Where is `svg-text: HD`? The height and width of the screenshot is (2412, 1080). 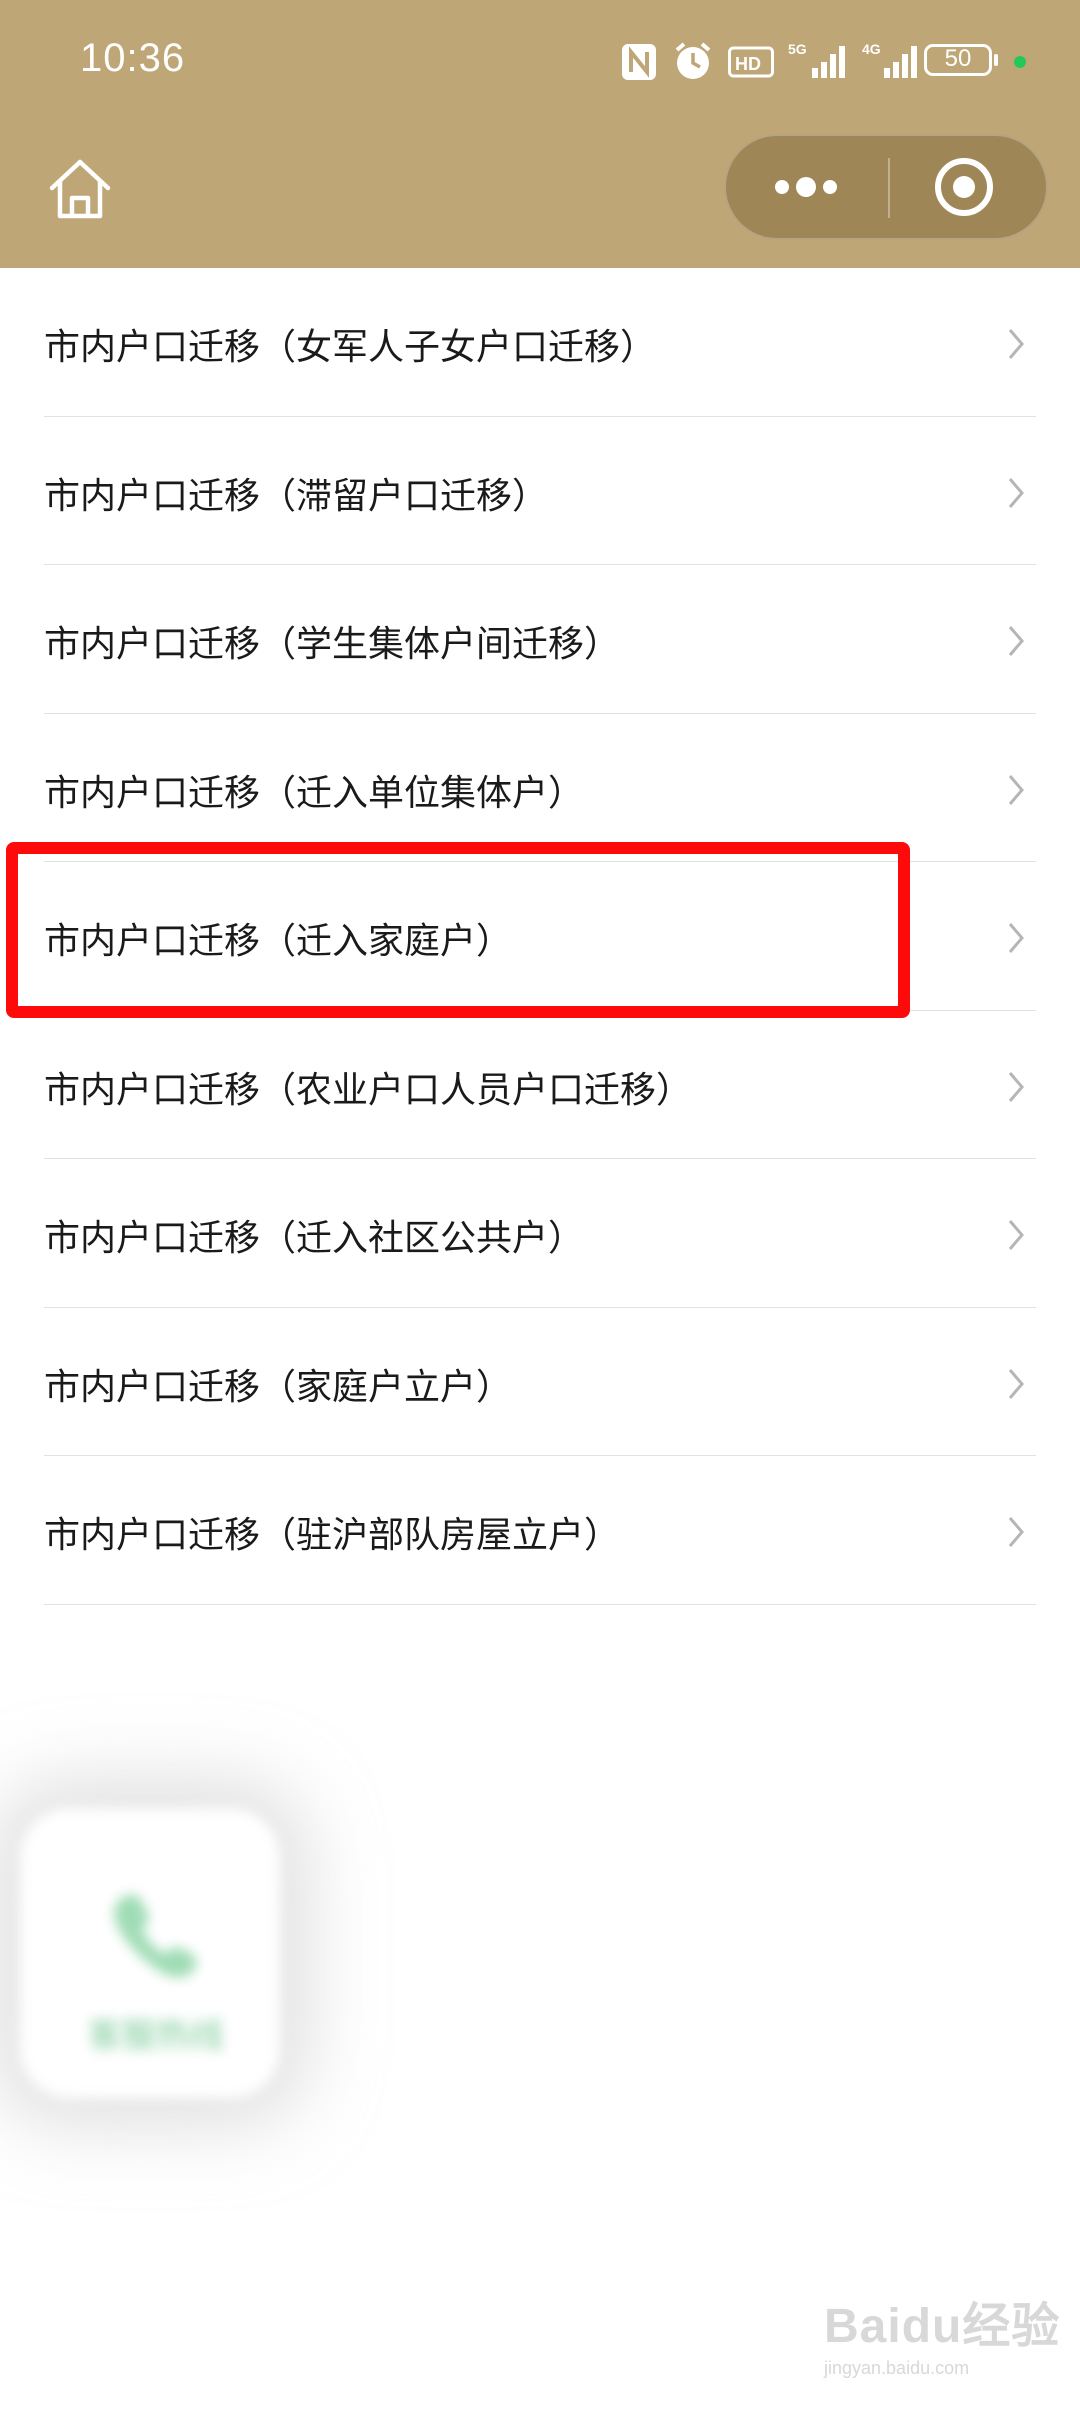 svg-text: HD is located at coordinates (748, 64).